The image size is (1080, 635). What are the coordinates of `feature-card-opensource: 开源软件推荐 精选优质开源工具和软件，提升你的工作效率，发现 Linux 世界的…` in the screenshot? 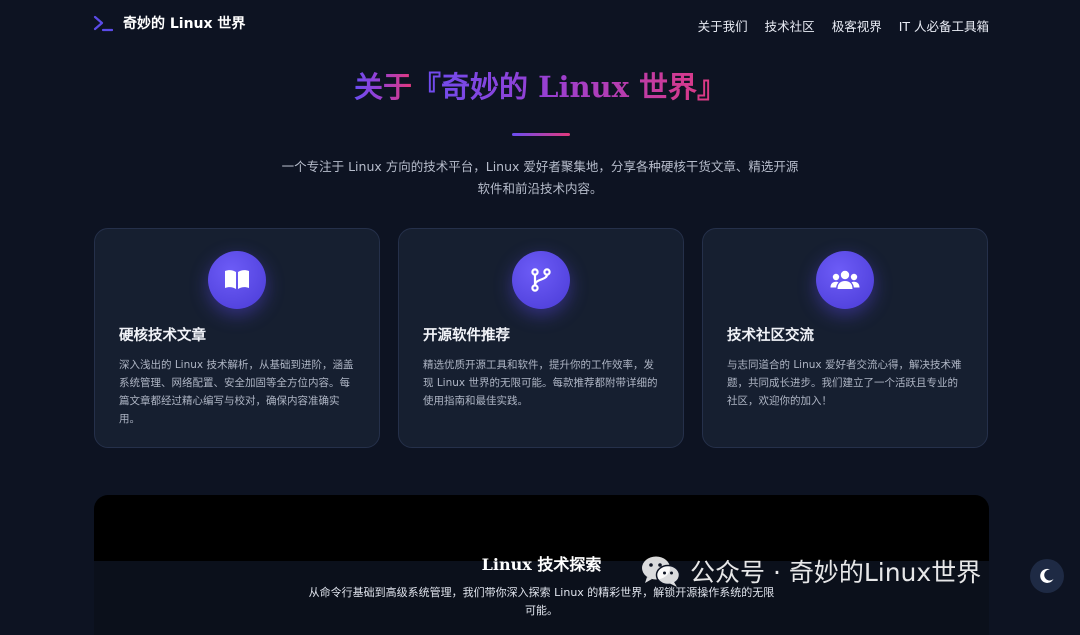 It's located at (541, 338).